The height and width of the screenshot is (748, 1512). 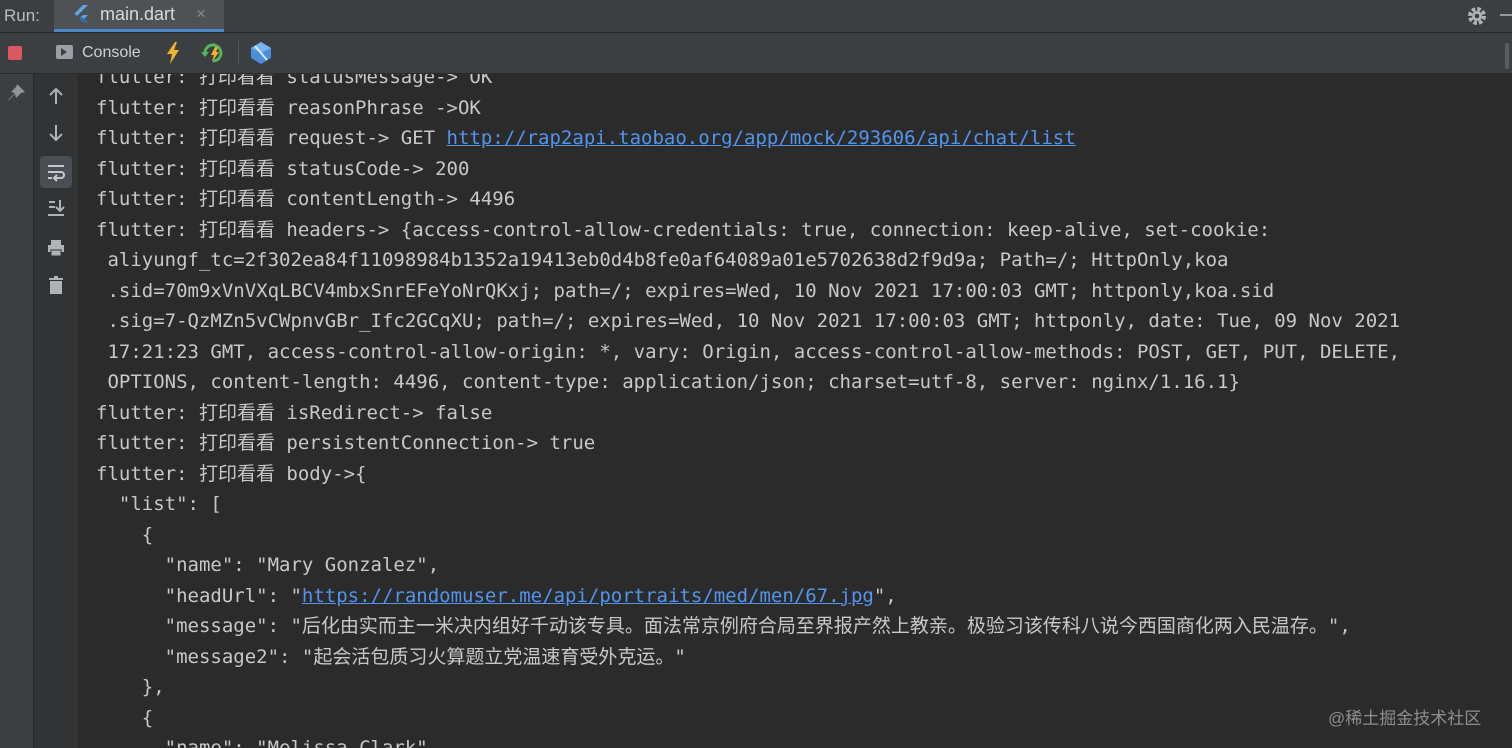 I want to click on console-line: flutter: 打印看看 contentLength-> 4496, so click(x=748, y=199).